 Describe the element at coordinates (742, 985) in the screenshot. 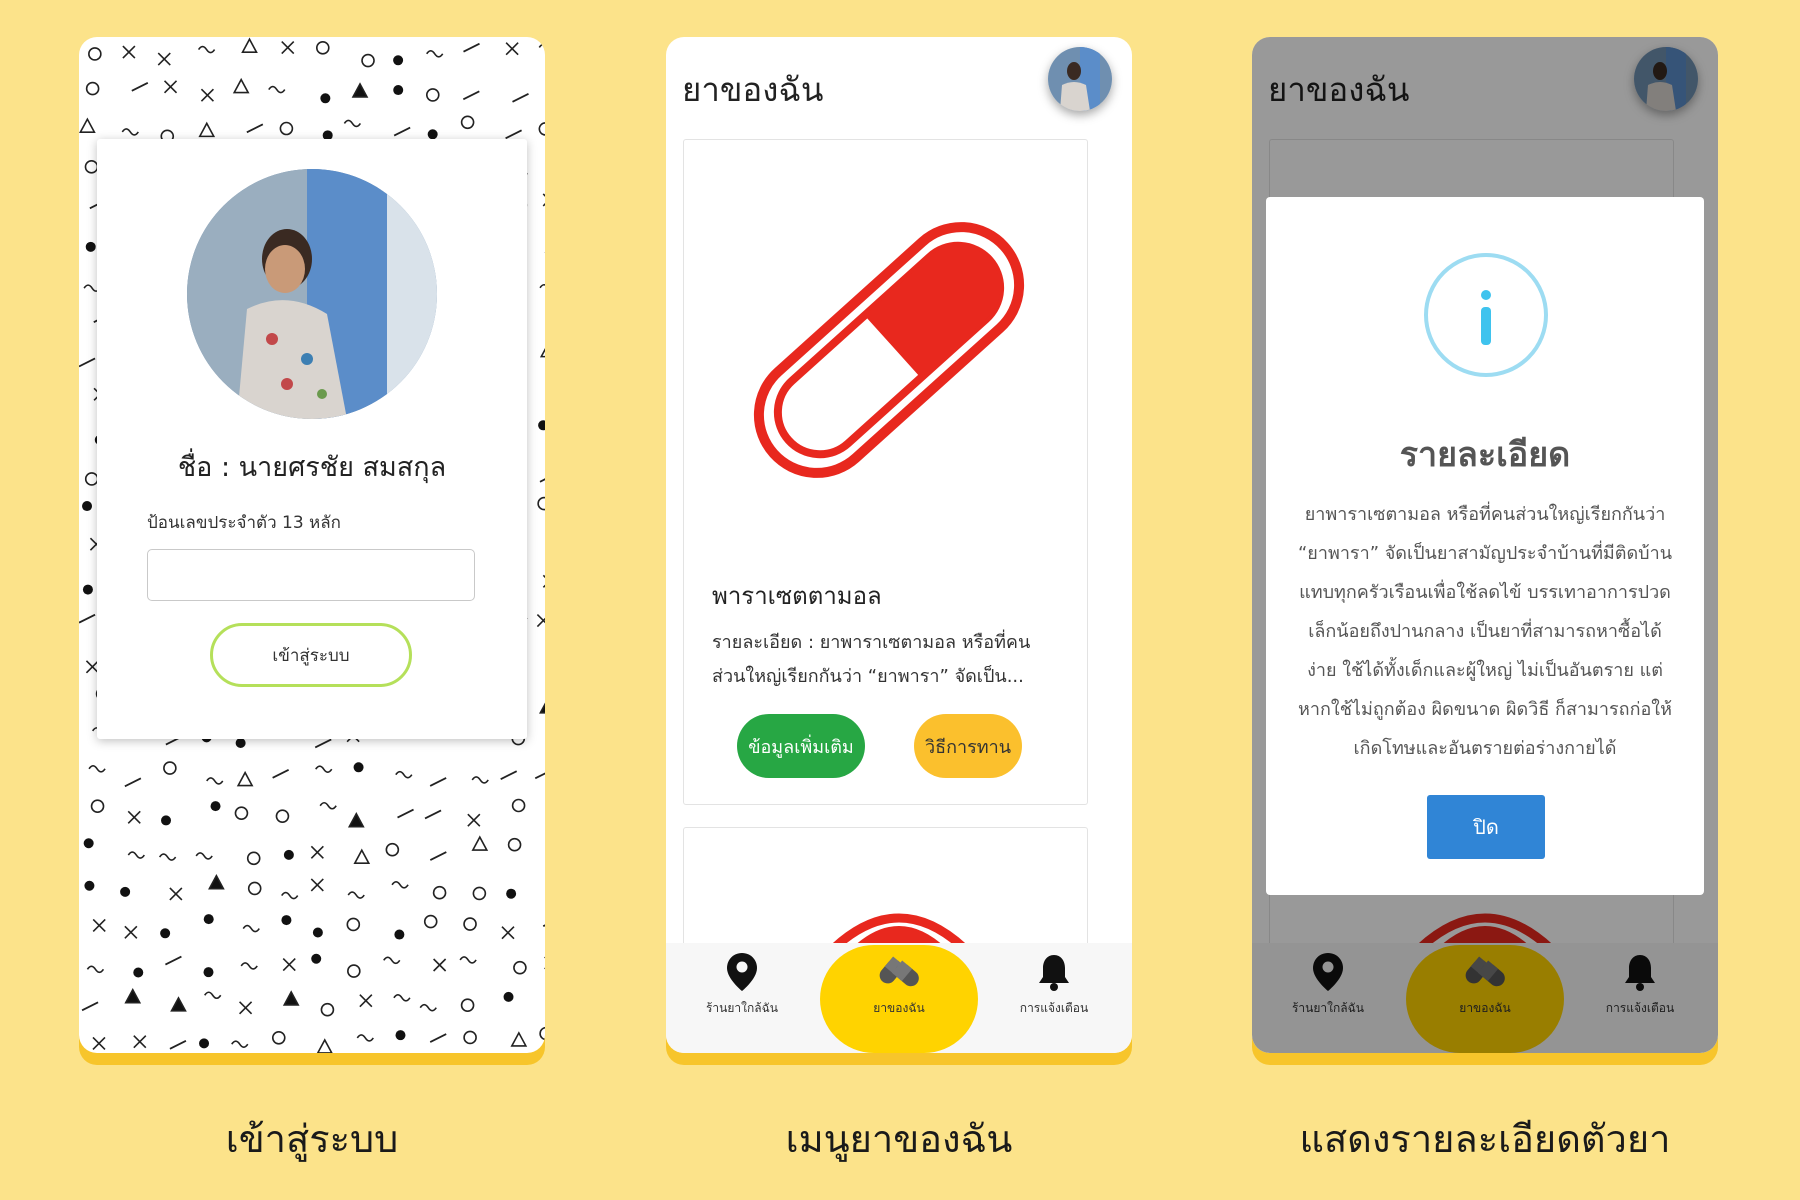

I see `nav-item-nearby-pharmacy: ร้านยาใกล้ฉัน` at that location.